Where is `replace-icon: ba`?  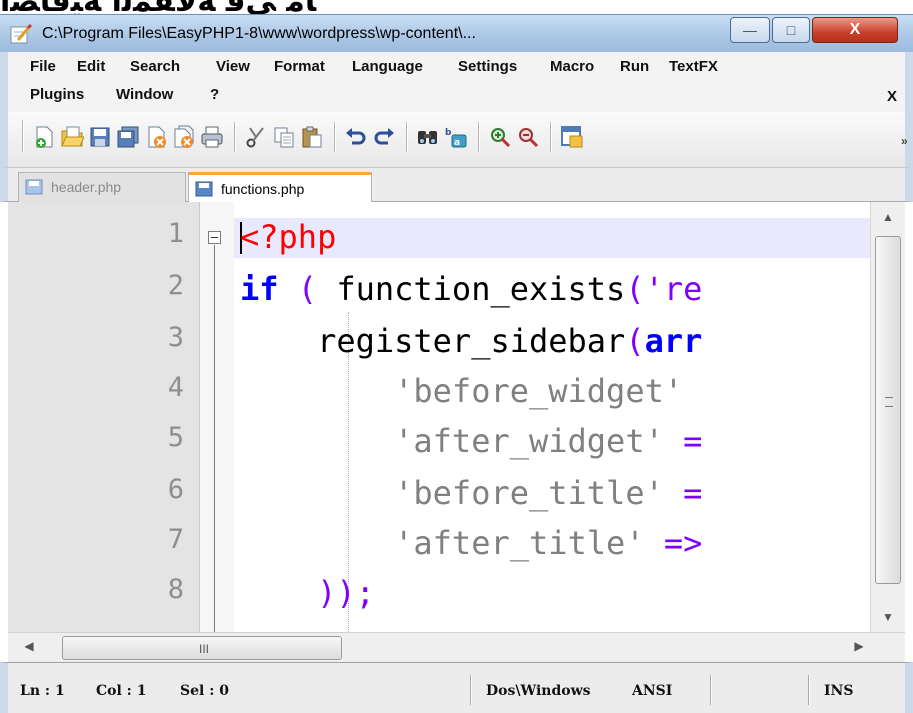
replace-icon: ba is located at coordinates (456, 137).